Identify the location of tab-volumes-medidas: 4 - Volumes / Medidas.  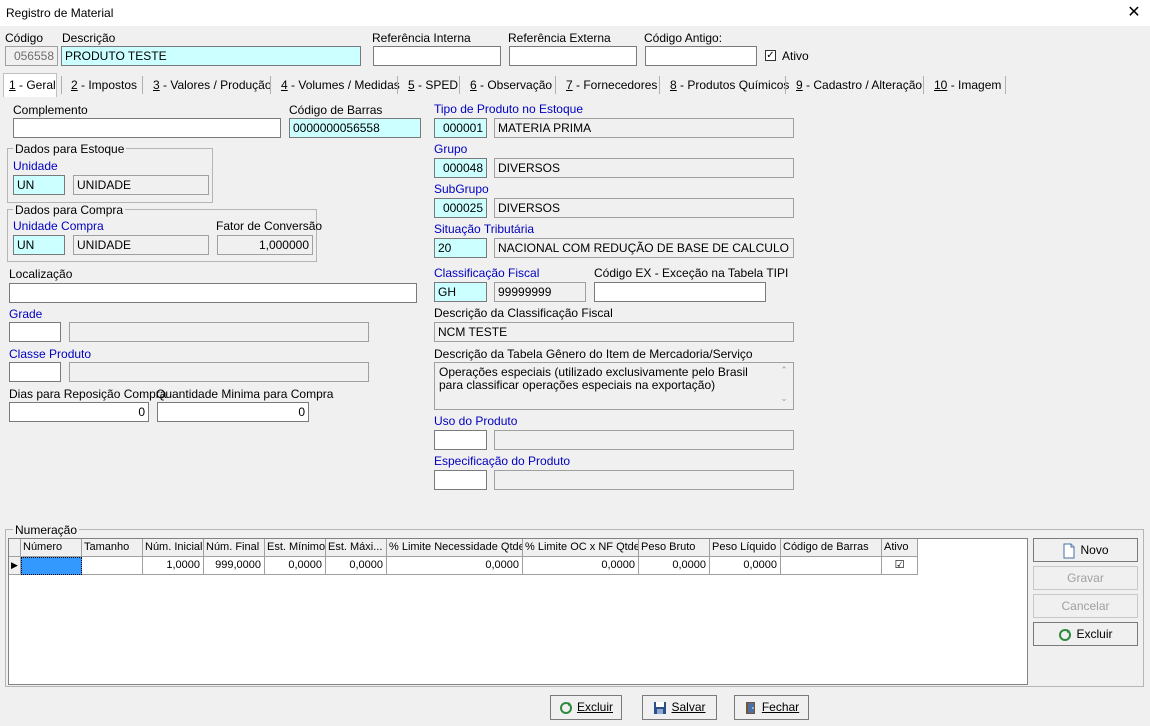
(340, 85).